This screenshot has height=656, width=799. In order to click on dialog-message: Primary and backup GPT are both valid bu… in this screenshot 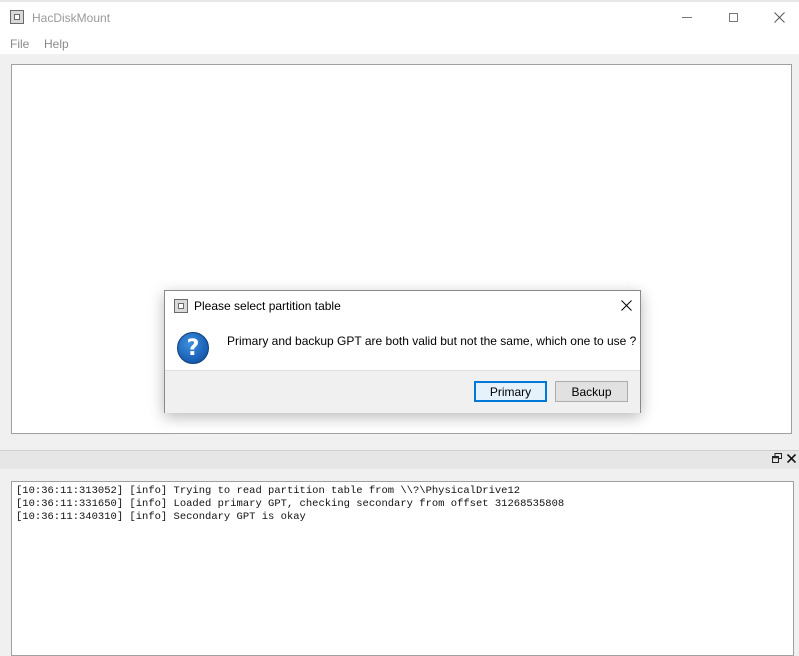, I will do `click(432, 341)`.